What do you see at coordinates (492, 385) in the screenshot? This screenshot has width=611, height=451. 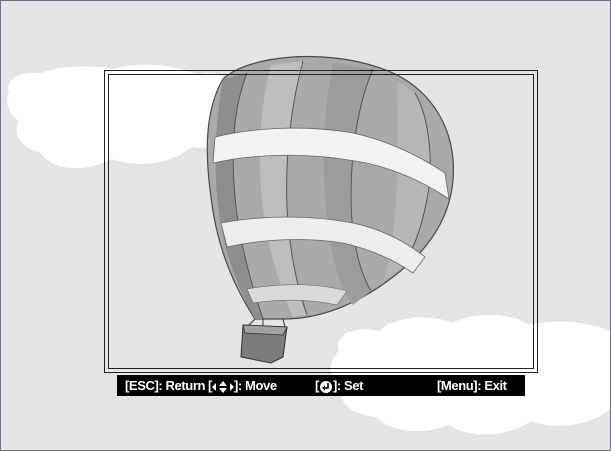 I see `exit-label: : Exit` at bounding box center [492, 385].